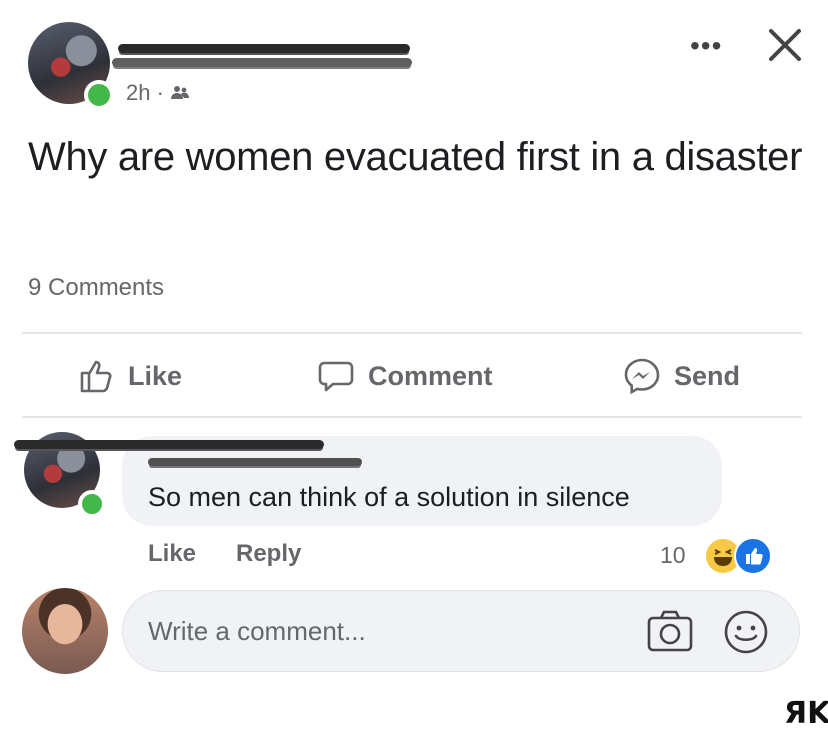 Image resolution: width=828 pixels, height=735 pixels. I want to click on comment-button: Comment, so click(404, 376).